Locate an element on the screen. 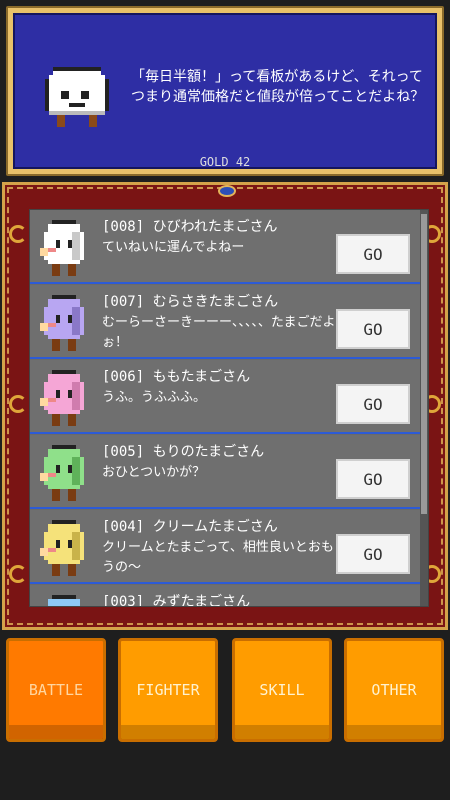 The image size is (450, 800). scroll-thumb is located at coordinates (424, 364).